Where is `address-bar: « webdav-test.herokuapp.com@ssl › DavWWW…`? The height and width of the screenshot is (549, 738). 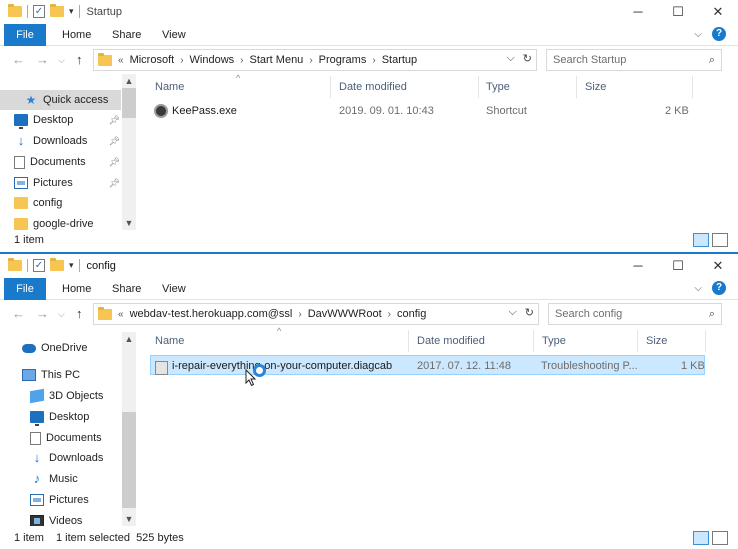
address-bar: « webdav-test.herokuapp.com@ssl › DavWWW… is located at coordinates (316, 314).